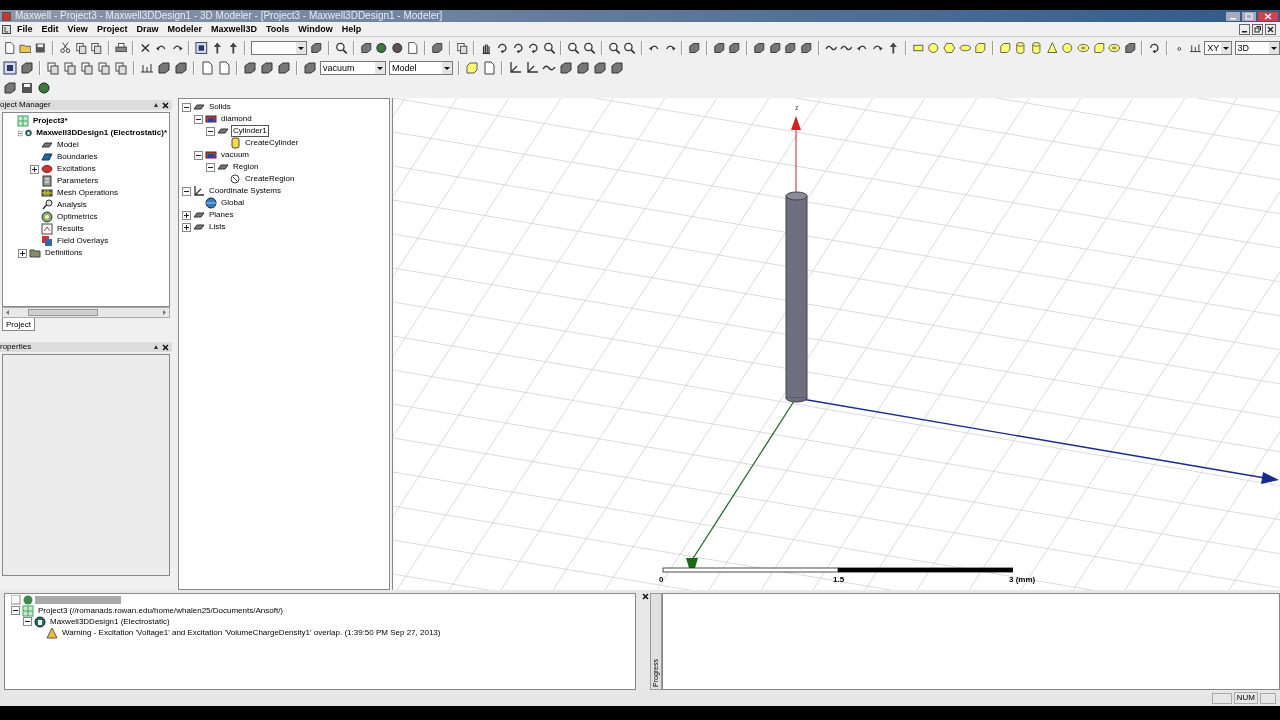  I want to click on minimize-button, so click(1233, 16).